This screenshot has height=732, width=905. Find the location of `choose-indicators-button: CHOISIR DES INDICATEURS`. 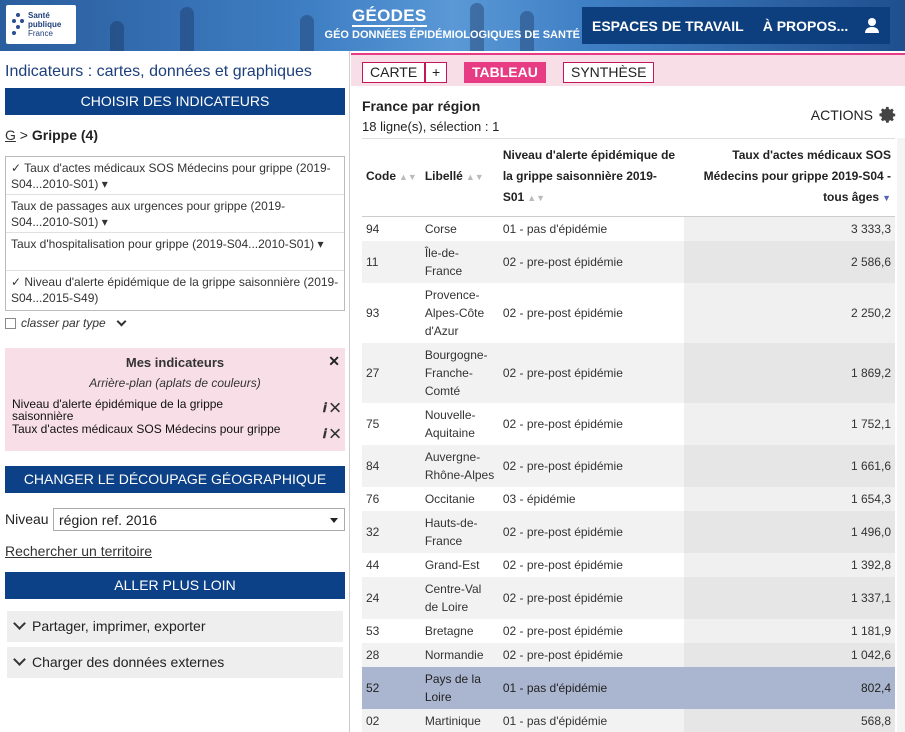

choose-indicators-button: CHOISIR DES INDICATEURS is located at coordinates (175, 101).